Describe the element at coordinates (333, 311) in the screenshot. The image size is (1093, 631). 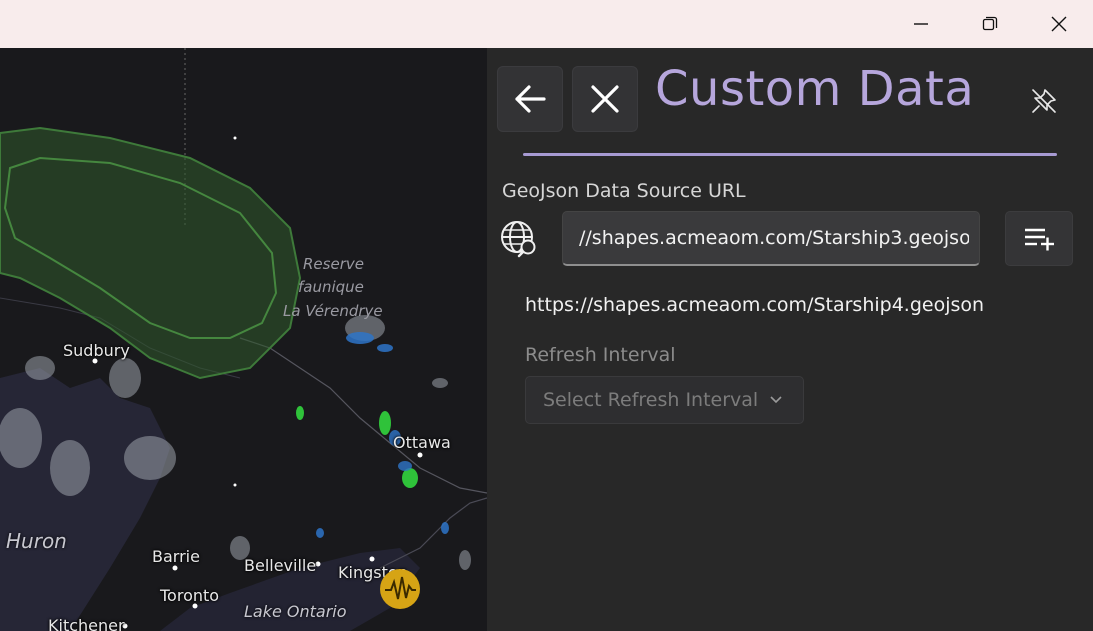
I see `place-label: La Vérendrye` at that location.